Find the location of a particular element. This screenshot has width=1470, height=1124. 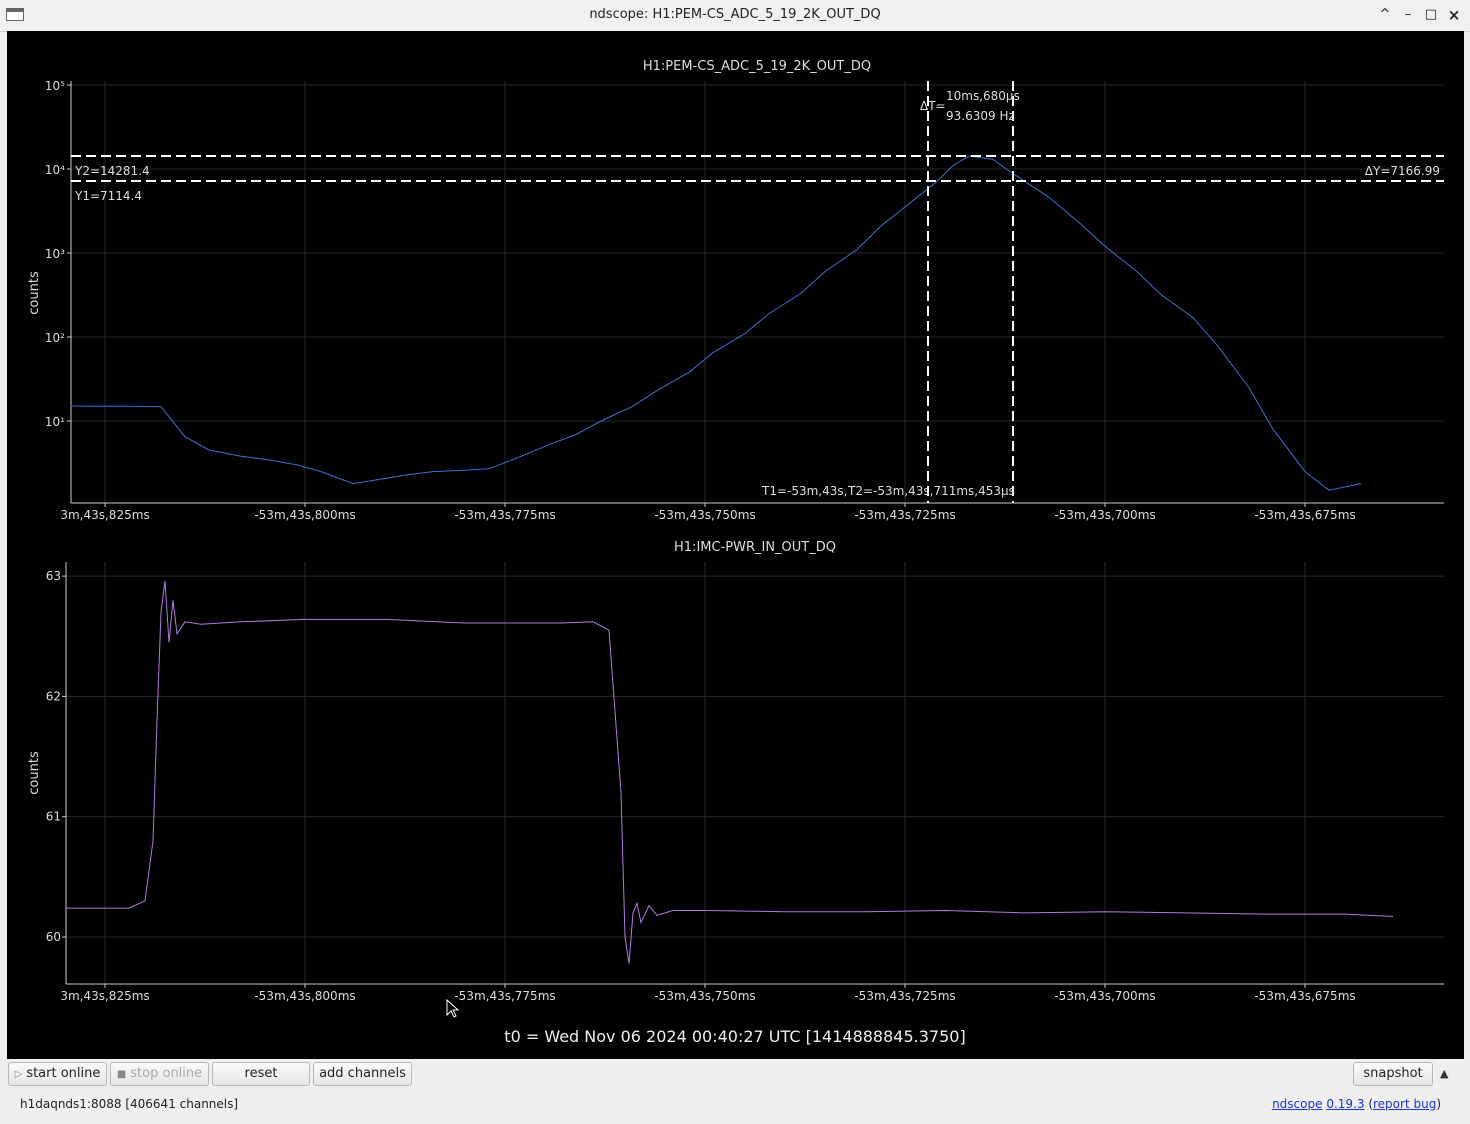

snapshot-button: snapshot is located at coordinates (1393, 1074).